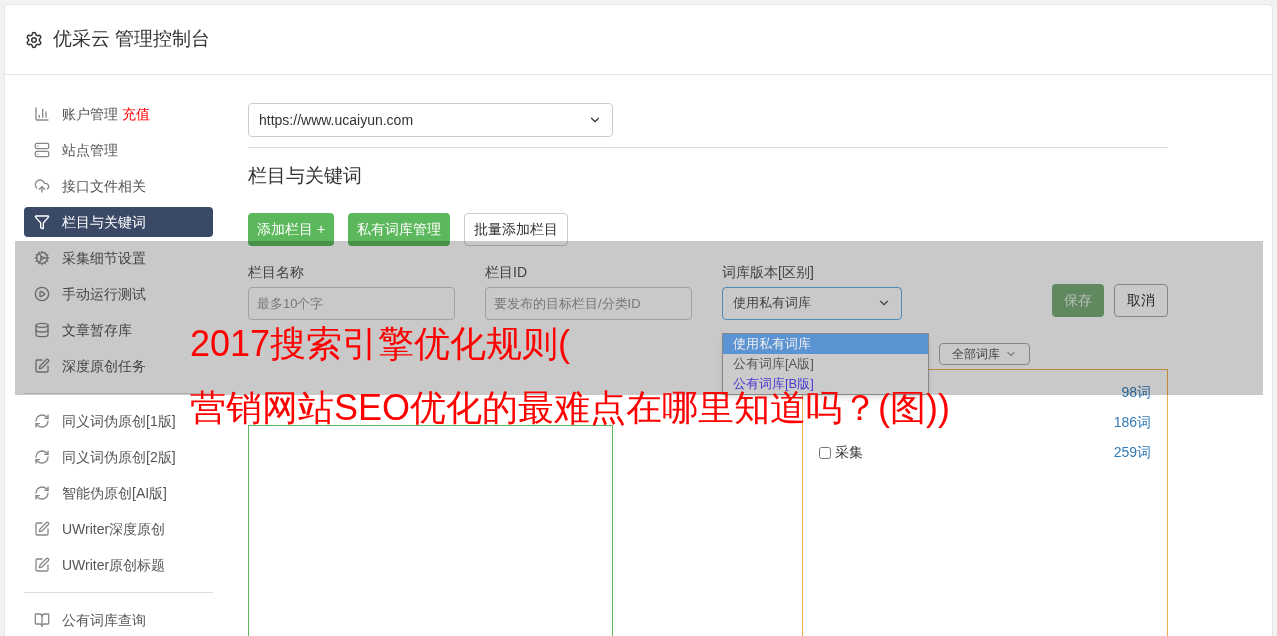 The image size is (1277, 636). What do you see at coordinates (42, 222) in the screenshot?
I see `filter-icon` at bounding box center [42, 222].